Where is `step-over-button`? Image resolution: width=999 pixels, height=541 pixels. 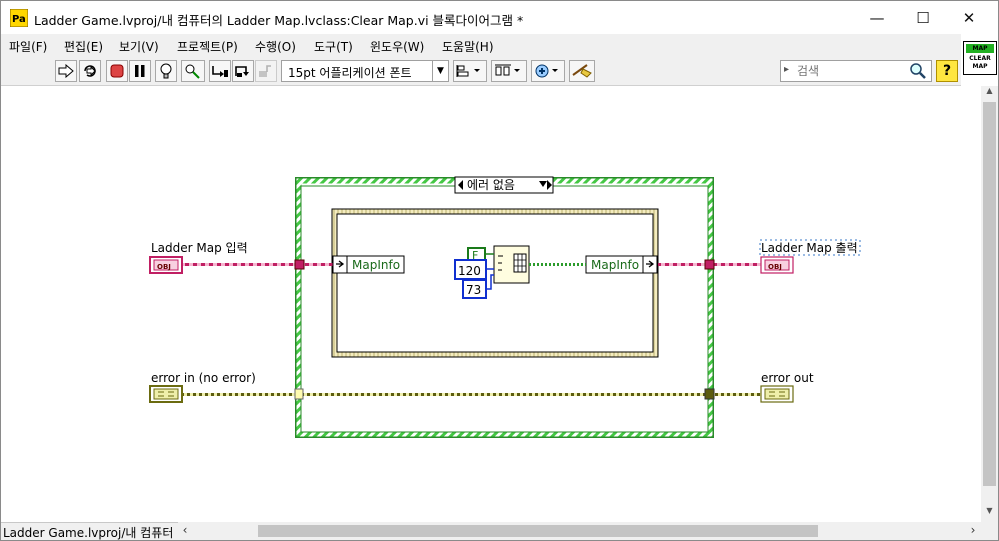 step-over-button is located at coordinates (243, 71).